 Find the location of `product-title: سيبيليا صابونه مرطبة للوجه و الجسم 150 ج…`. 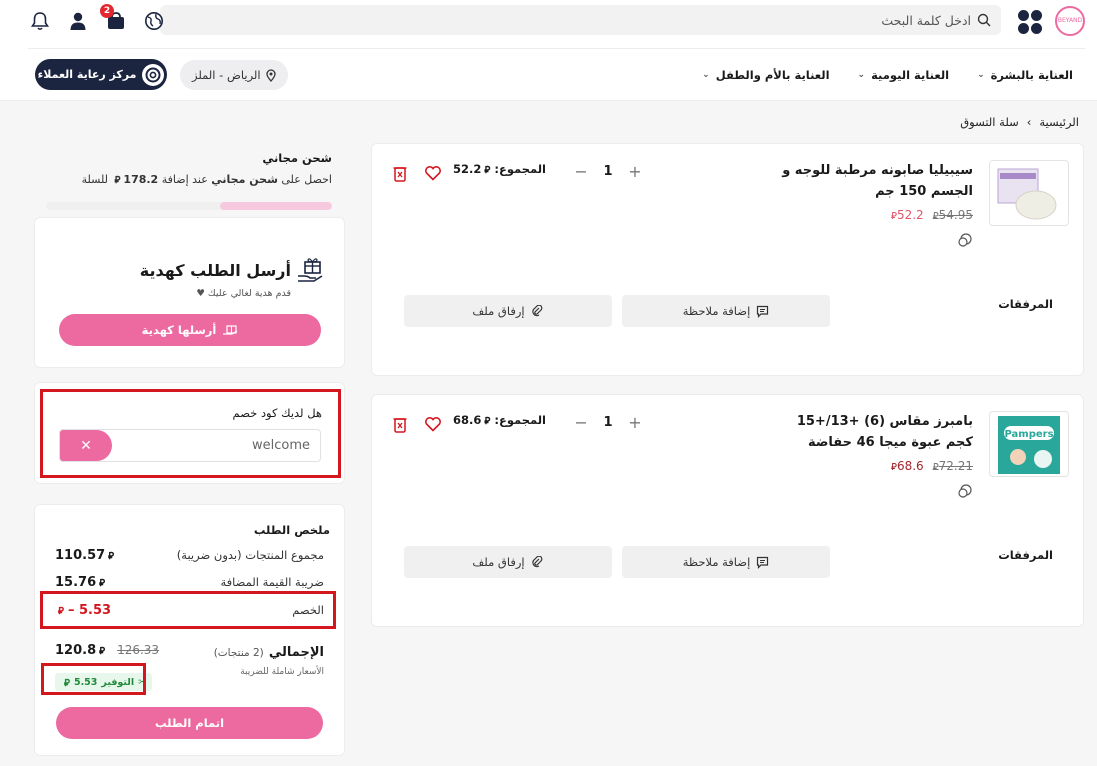

product-title: سيبيليا صابونه مرطبة للوجه و الجسم 150 ج… is located at coordinates (873, 181).